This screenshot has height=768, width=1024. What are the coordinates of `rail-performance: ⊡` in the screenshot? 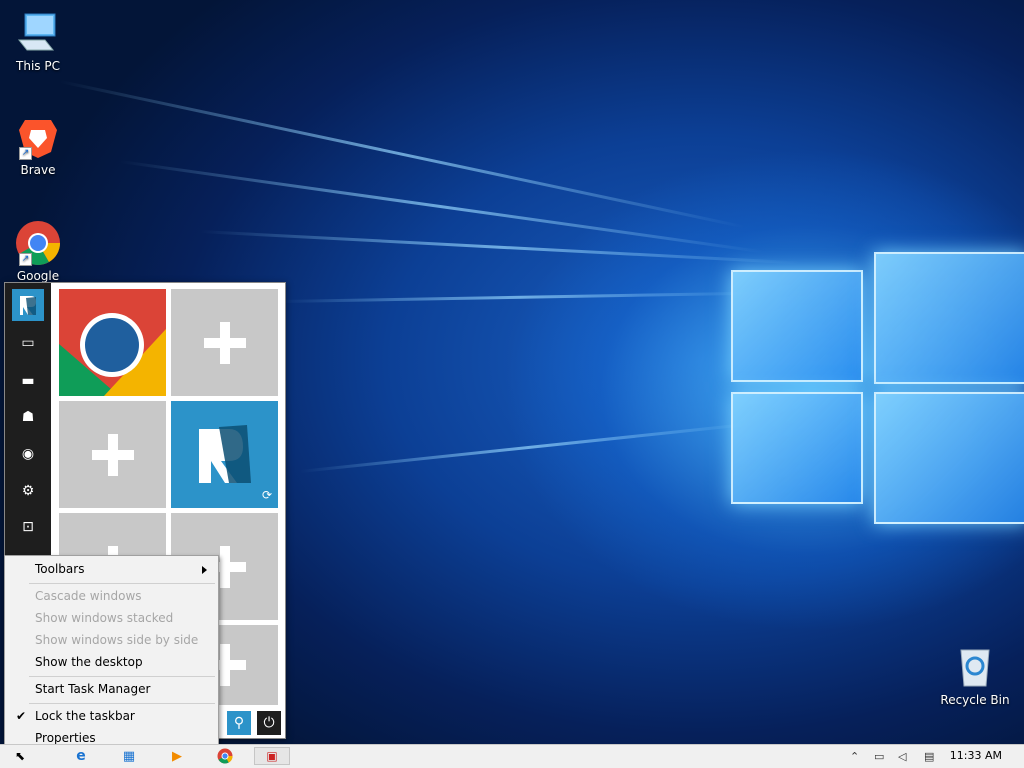 It's located at (28, 527).